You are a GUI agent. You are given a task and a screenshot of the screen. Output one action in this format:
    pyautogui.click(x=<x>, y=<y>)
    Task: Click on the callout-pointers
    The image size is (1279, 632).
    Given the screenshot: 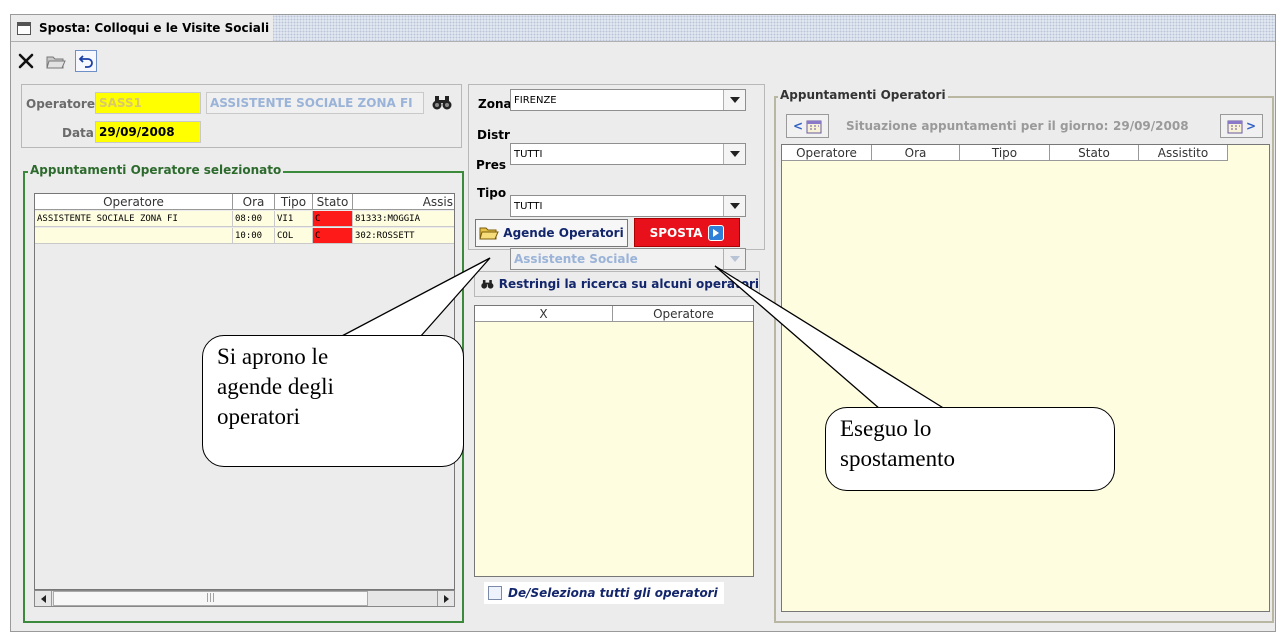 What is the action you would take?
    pyautogui.click(x=642, y=333)
    